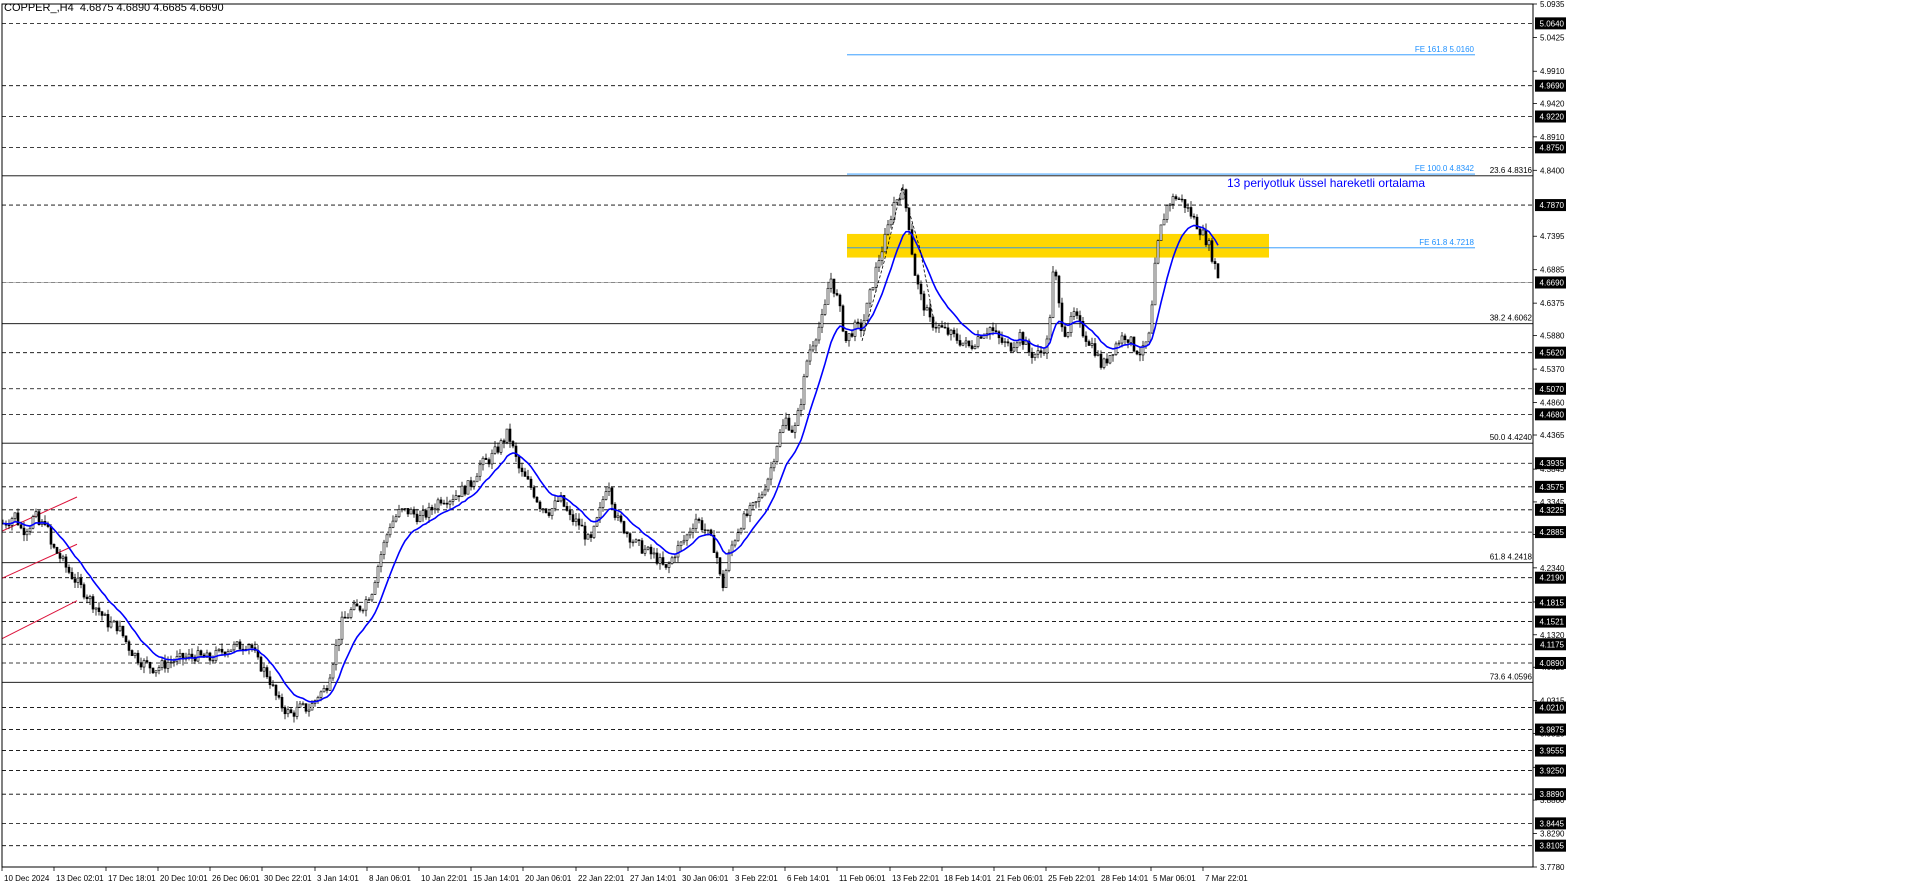  Describe the element at coordinates (1552, 353) in the screenshot. I see `price-level-box-label: 4.5620` at that location.